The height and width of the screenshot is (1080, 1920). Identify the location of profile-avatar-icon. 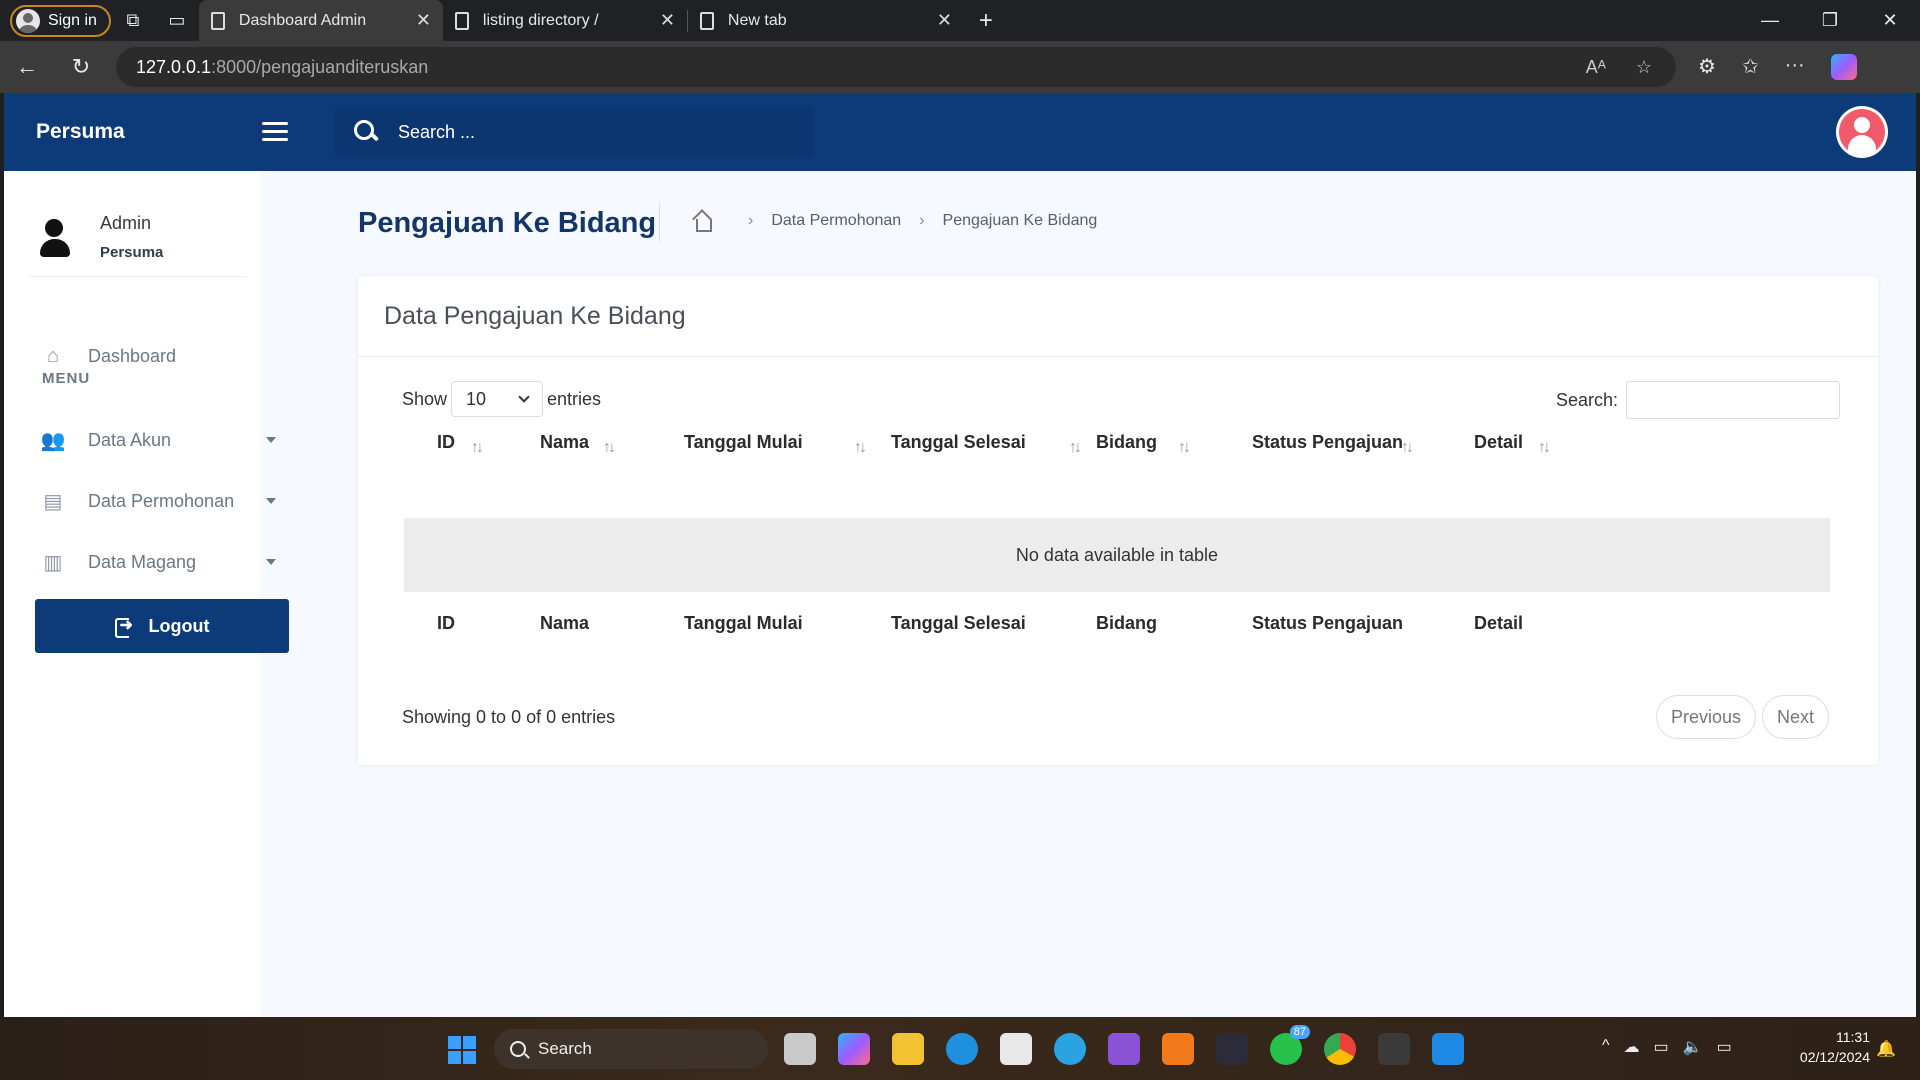
(28, 20).